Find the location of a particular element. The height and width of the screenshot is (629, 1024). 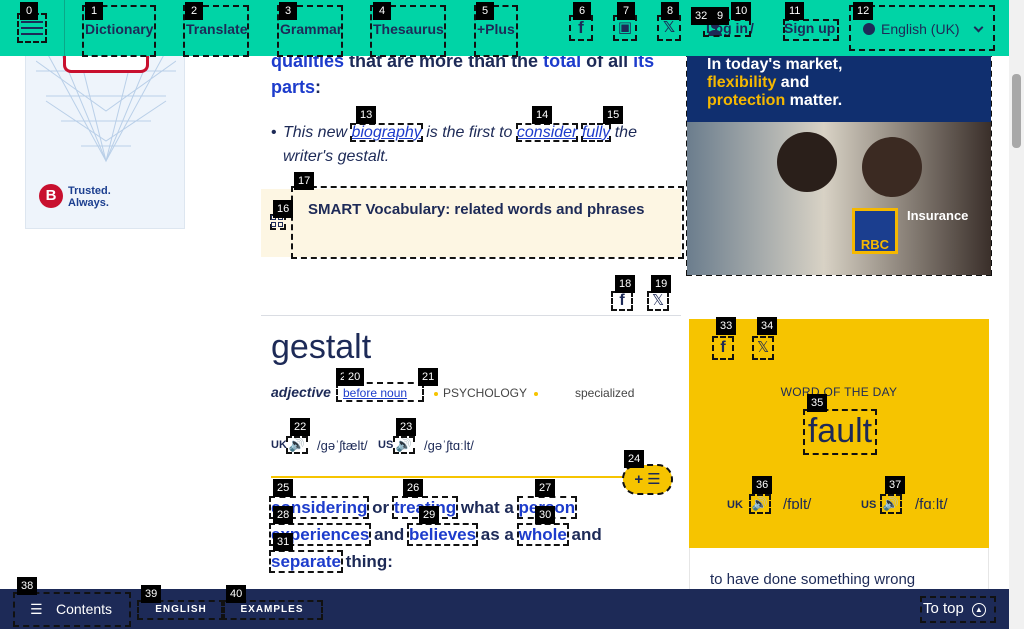

to-top-button: To top ▲ is located at coordinates (958, 609).